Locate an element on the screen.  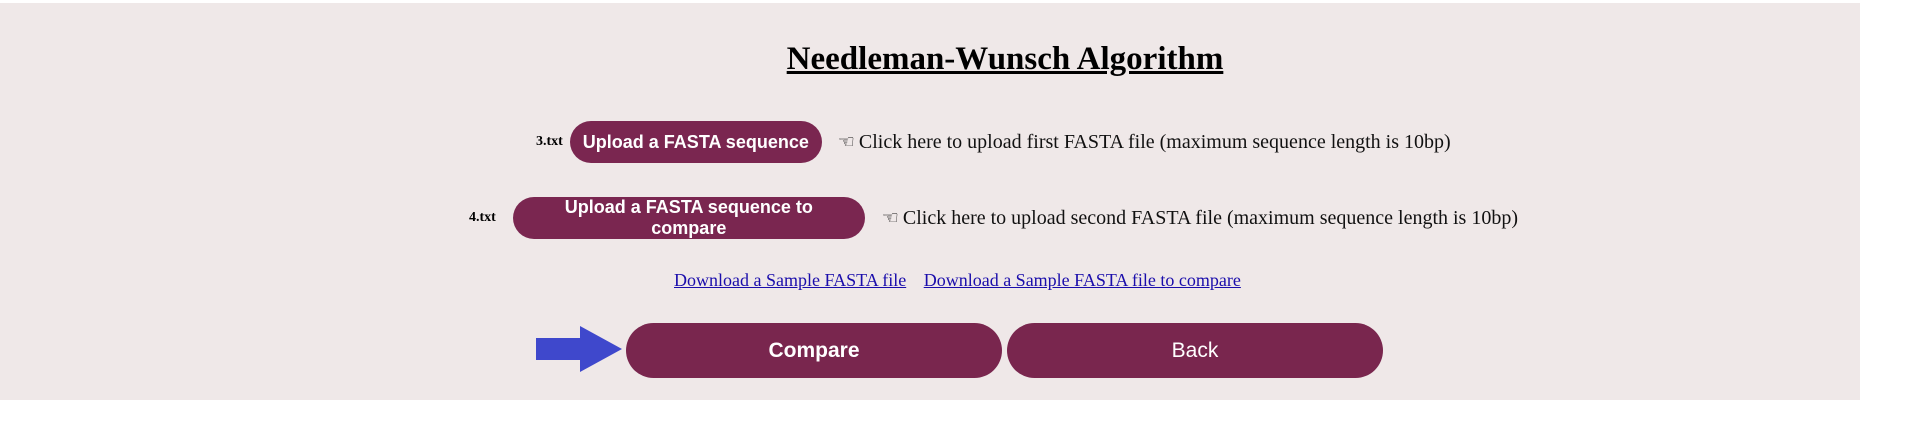
page-title: Needleman-Wunsch Algorithm is located at coordinates (1005, 59).